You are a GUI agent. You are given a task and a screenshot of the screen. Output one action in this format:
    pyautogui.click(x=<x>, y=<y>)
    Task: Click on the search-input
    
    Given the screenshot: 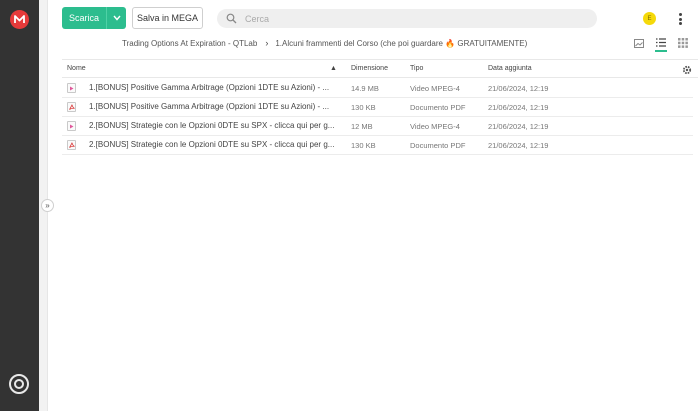 What is the action you would take?
    pyautogui.click(x=410, y=18)
    